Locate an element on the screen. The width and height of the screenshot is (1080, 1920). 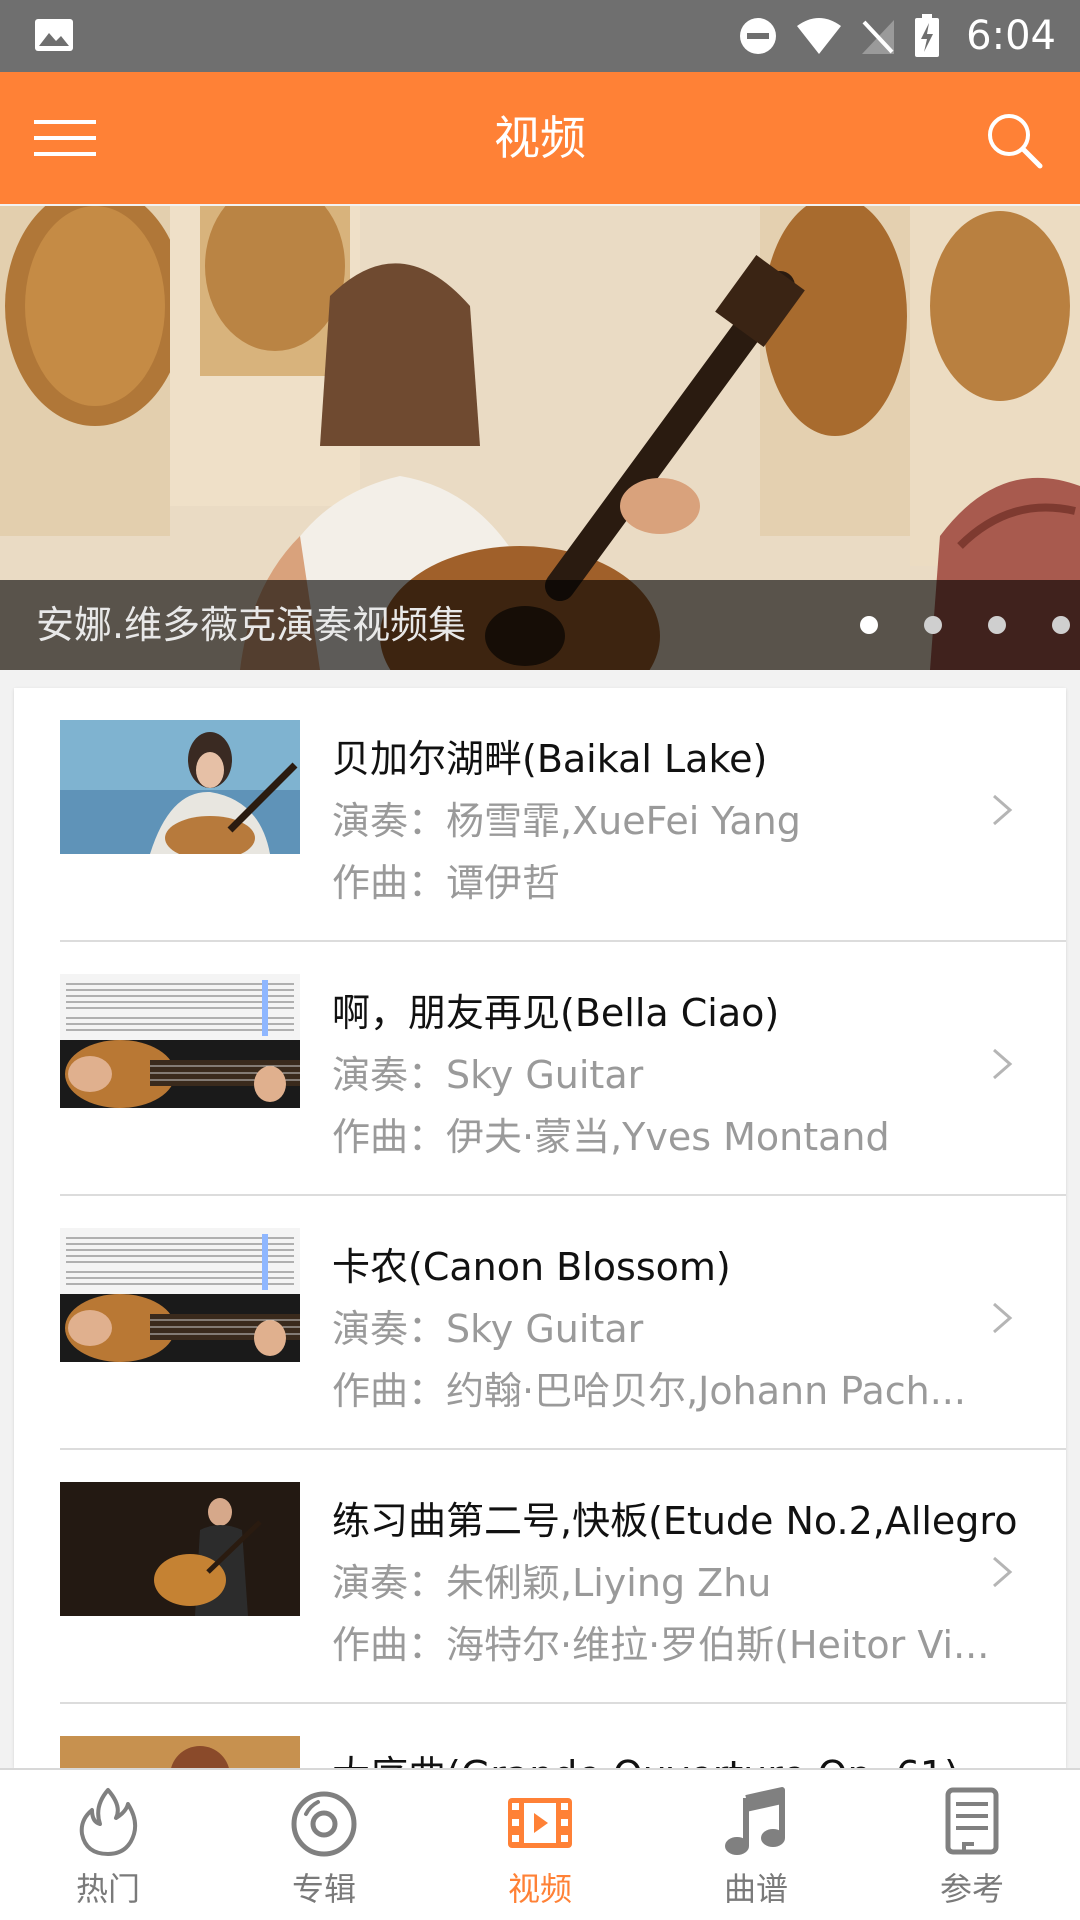
page-title: 视频 is located at coordinates (540, 138).